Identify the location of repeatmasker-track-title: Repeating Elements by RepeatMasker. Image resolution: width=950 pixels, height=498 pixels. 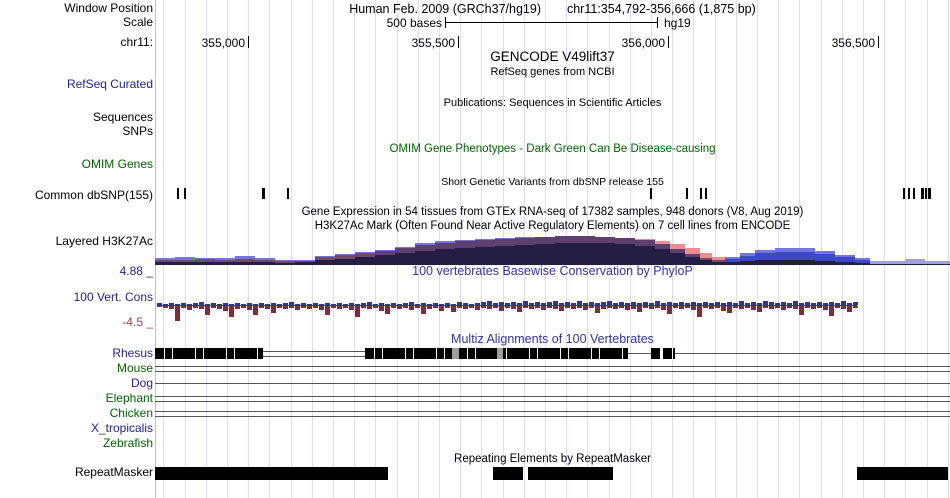
(552, 459).